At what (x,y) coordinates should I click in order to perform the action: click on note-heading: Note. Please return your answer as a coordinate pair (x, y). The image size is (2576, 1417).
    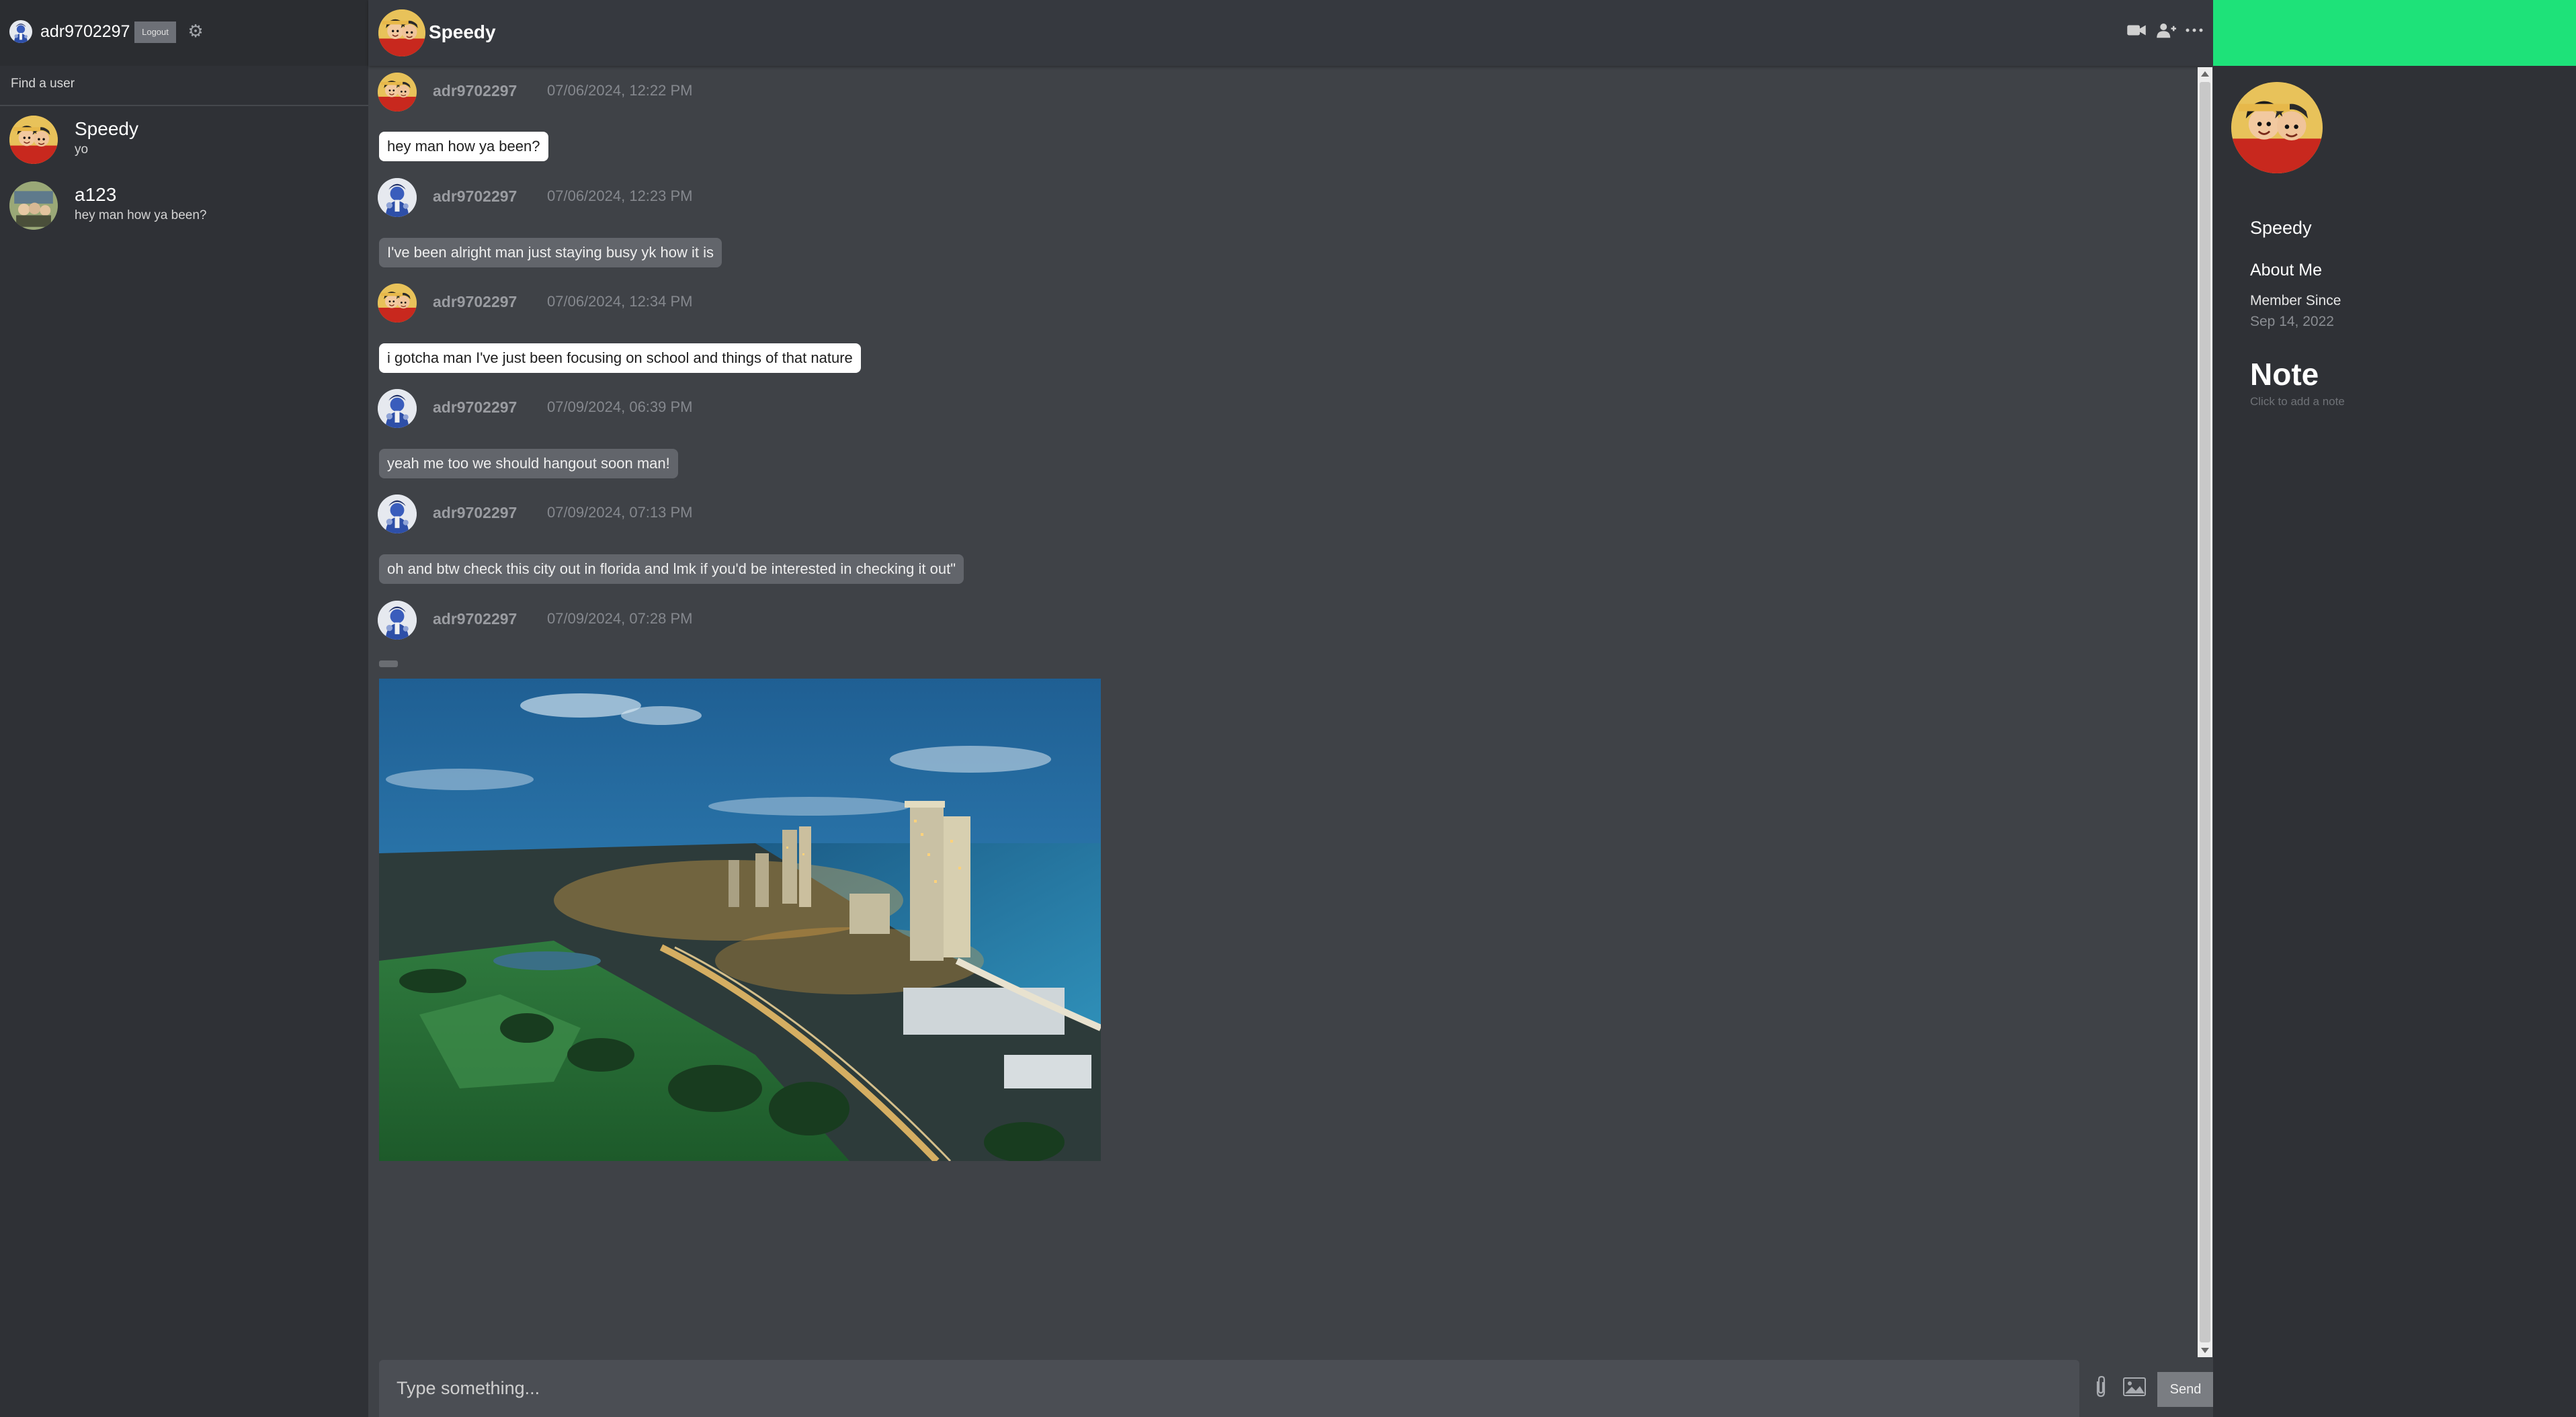
    Looking at the image, I should click on (2284, 374).